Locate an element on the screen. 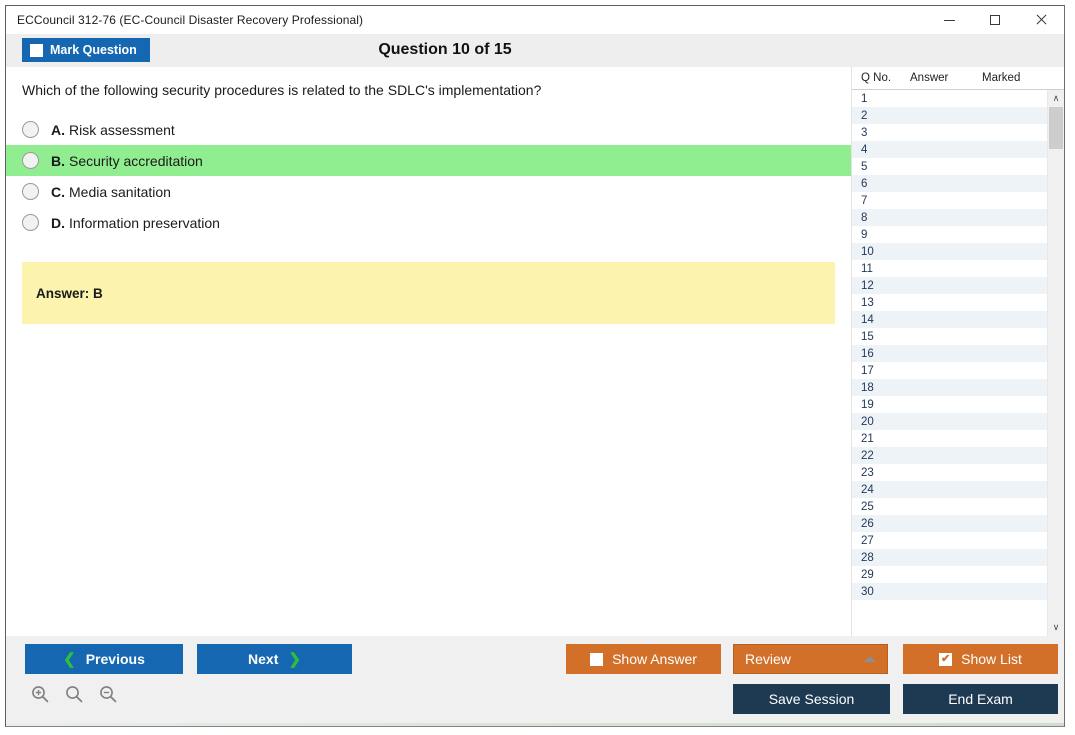 The image size is (1075, 735). next-button: Next ❯ is located at coordinates (274, 659).